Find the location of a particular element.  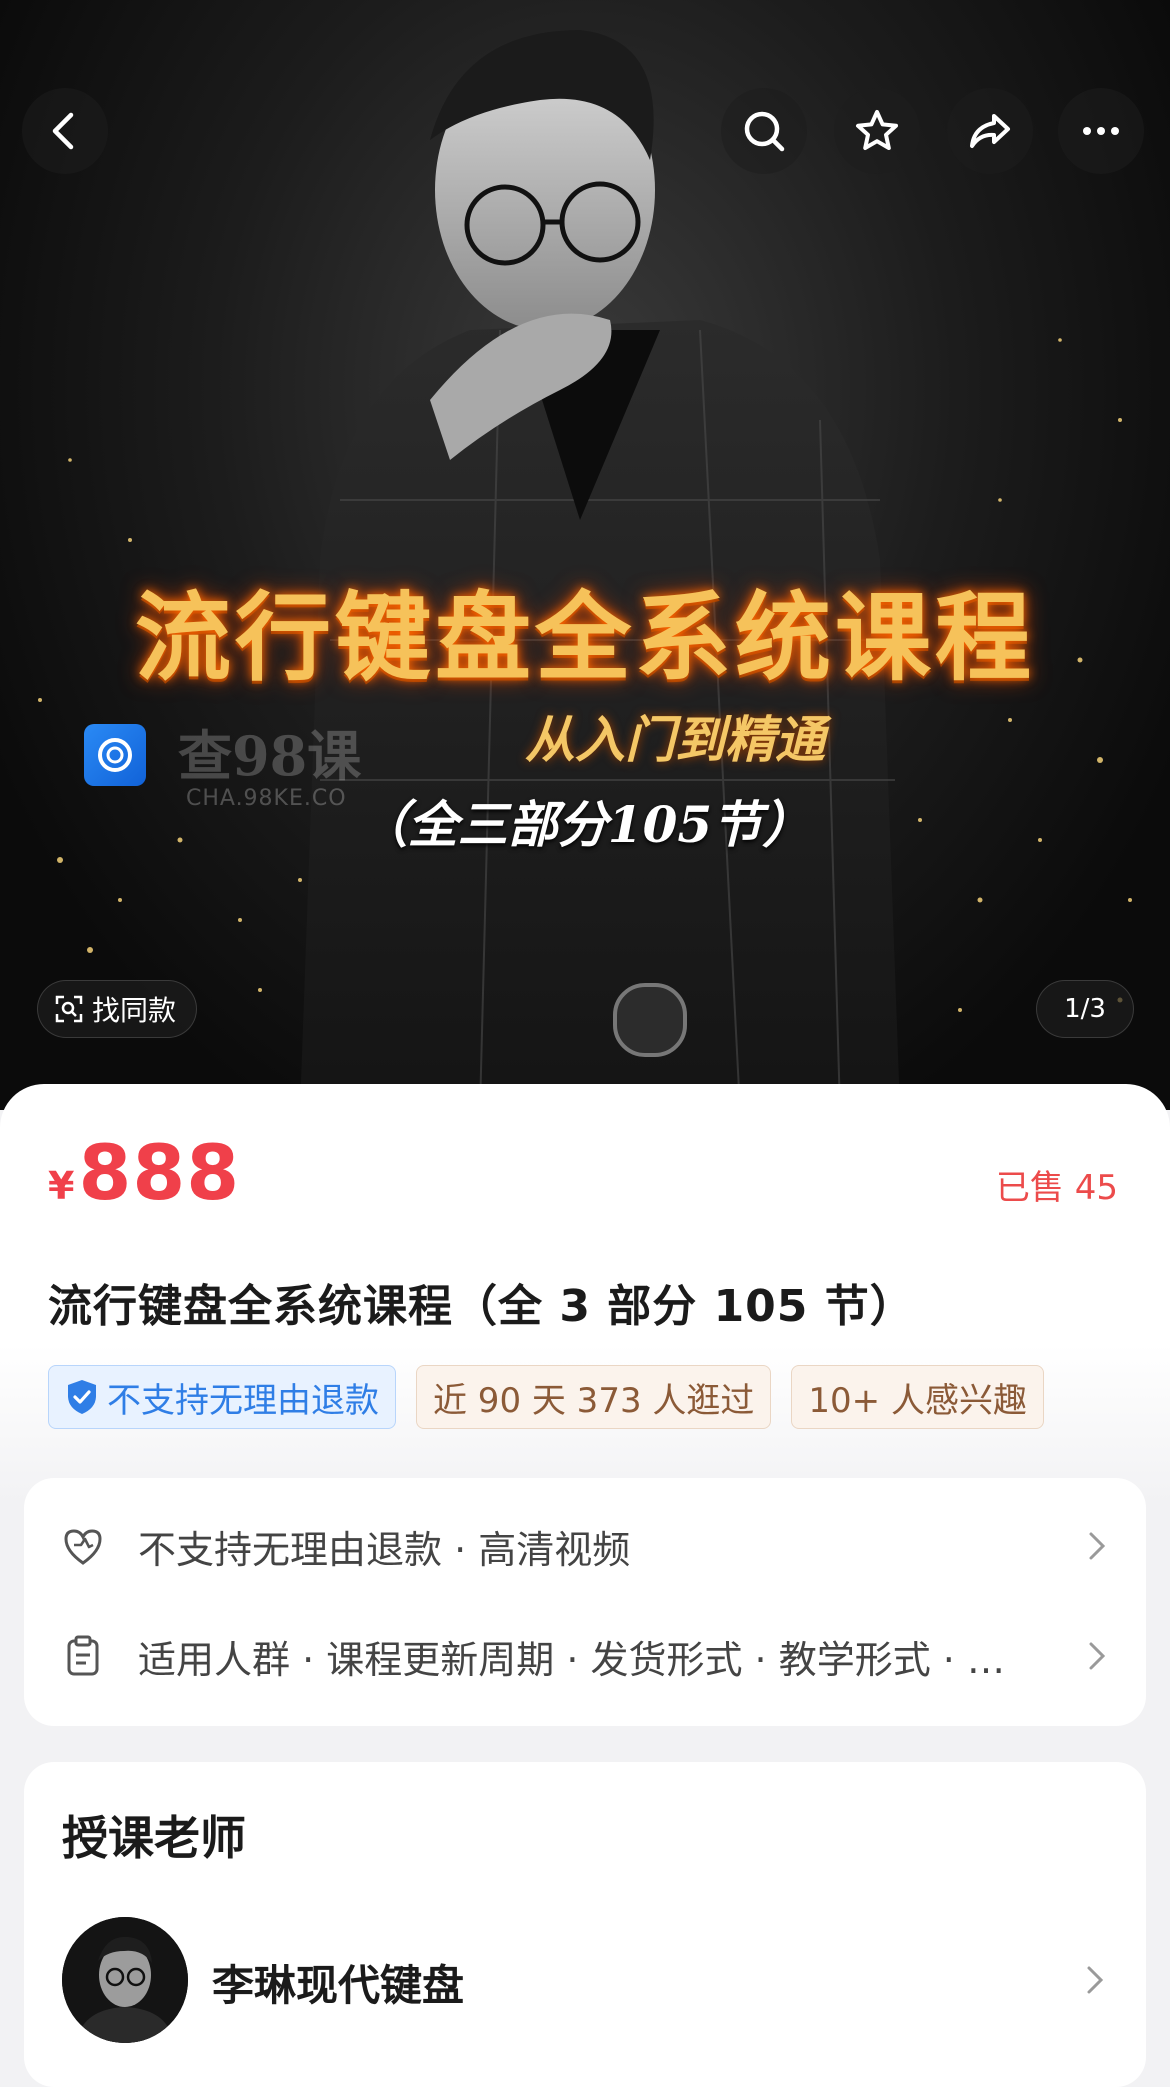

tag-interested: 10+ 人感兴趣 is located at coordinates (917, 1397).